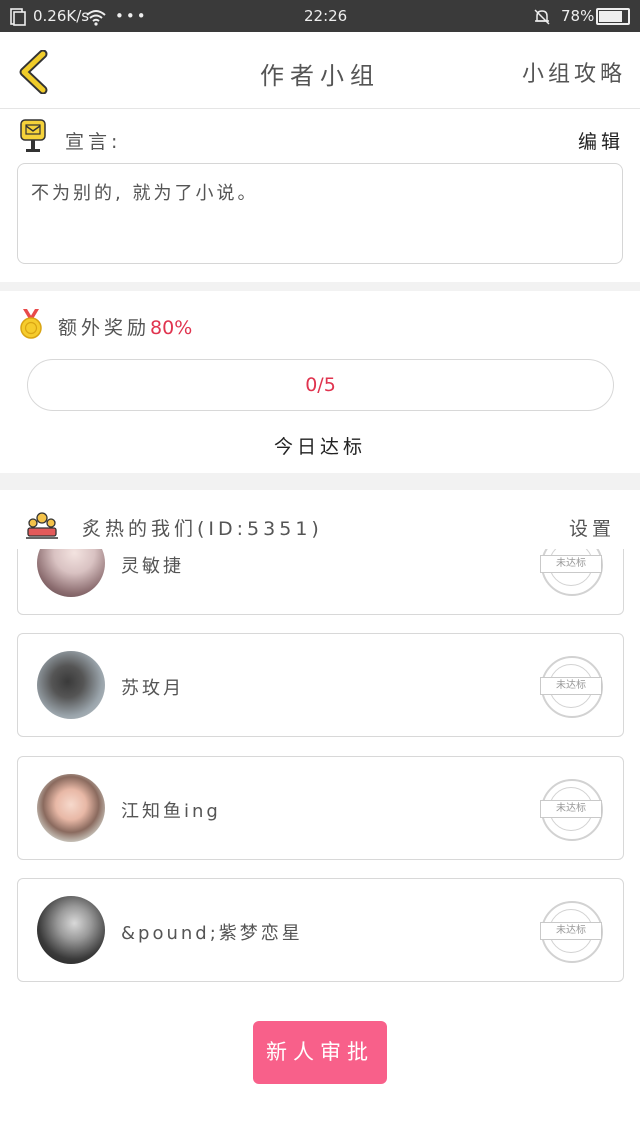  Describe the element at coordinates (18, 16) in the screenshot. I see `screen-icon` at that location.